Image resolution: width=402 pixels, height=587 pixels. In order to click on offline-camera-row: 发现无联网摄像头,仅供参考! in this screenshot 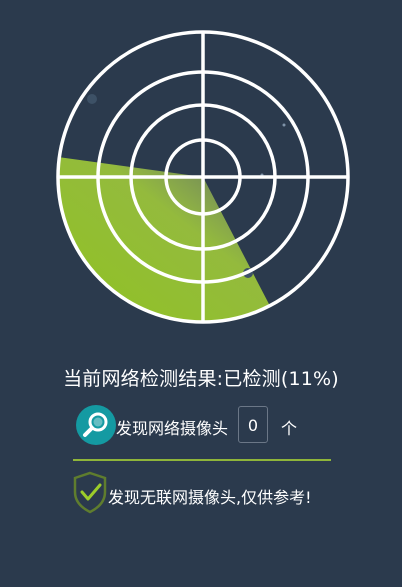, I will do `click(212, 493)`.